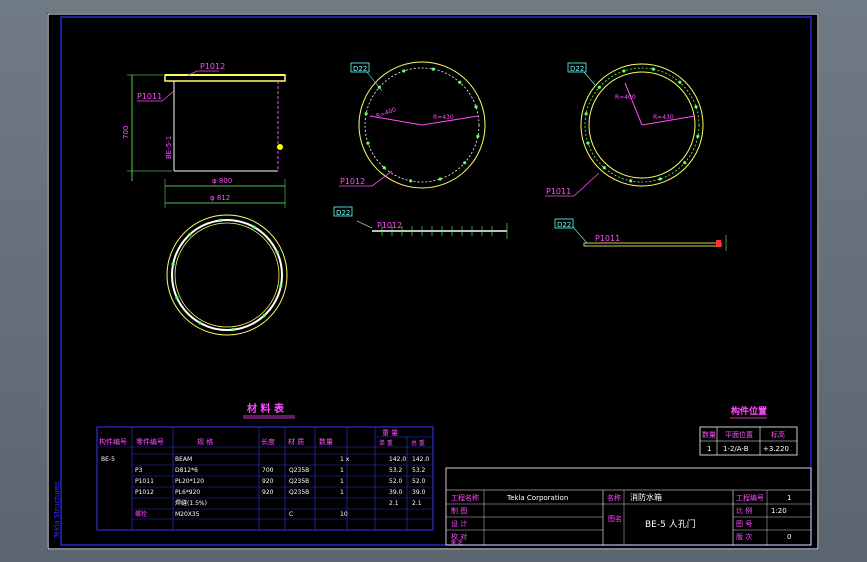 The image size is (867, 562). Describe the element at coordinates (126, 132) in the screenshot. I see `height-value: 700` at that location.